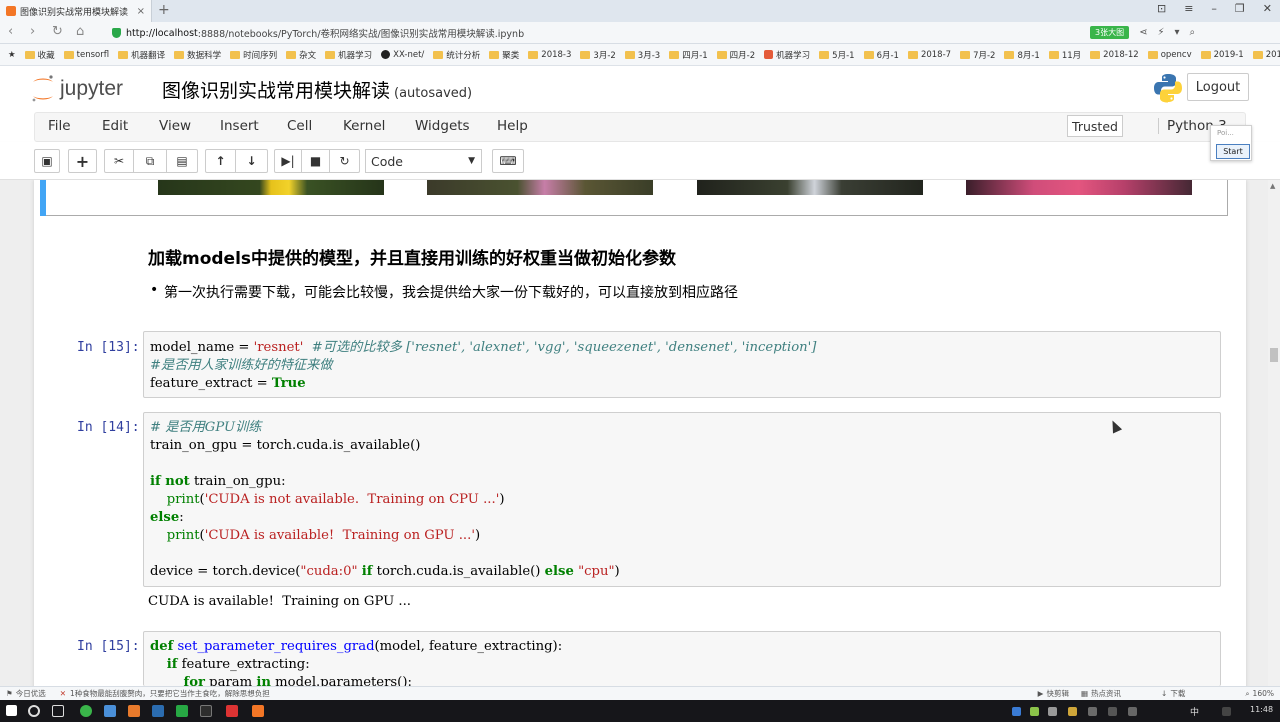  I want to click on bookmark-item: 聚类, so click(504, 55).